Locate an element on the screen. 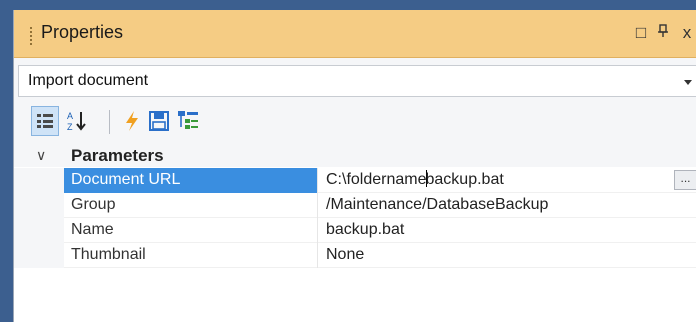 The image size is (696, 322). toolbar-separator is located at coordinates (109, 122).